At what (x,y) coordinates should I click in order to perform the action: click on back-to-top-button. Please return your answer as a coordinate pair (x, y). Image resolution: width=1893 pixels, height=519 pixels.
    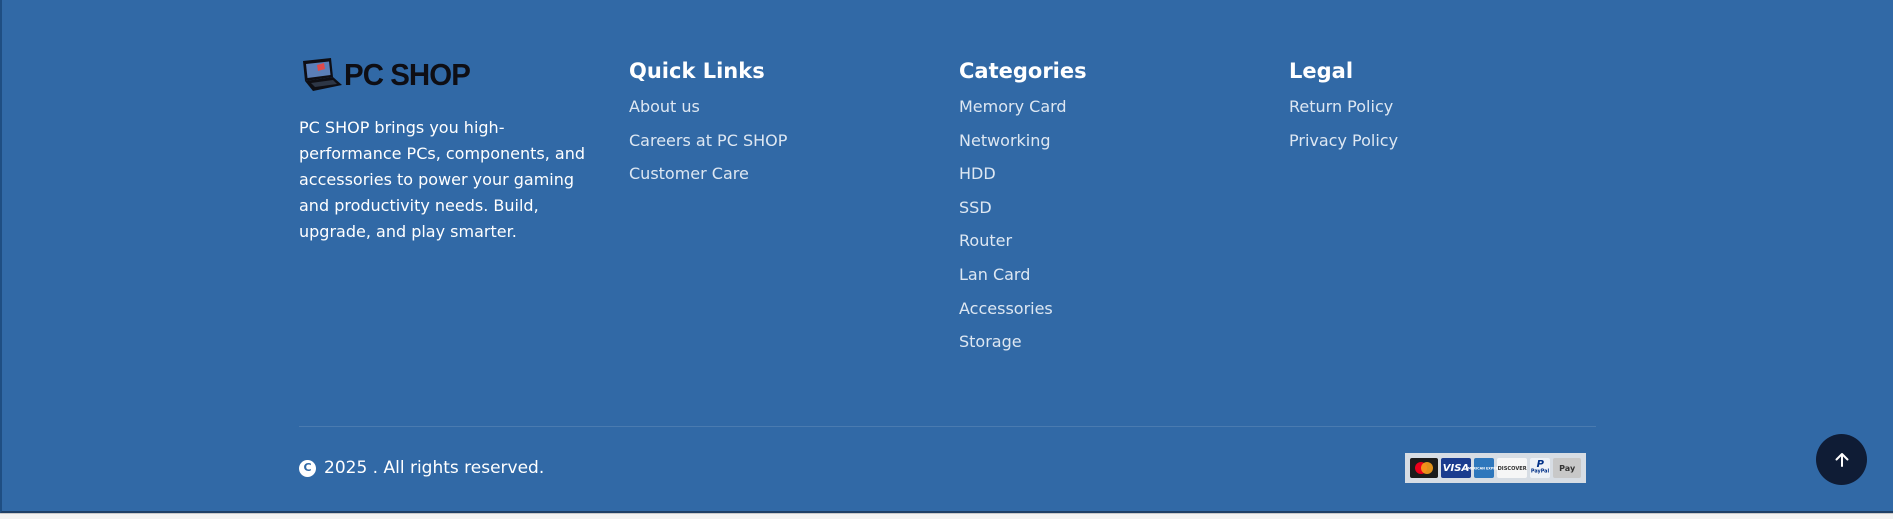
    Looking at the image, I should click on (1841, 459).